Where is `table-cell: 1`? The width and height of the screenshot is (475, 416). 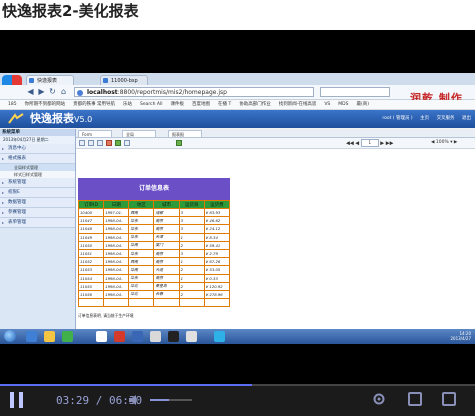
table-cell: 1 is located at coordinates (191, 237).